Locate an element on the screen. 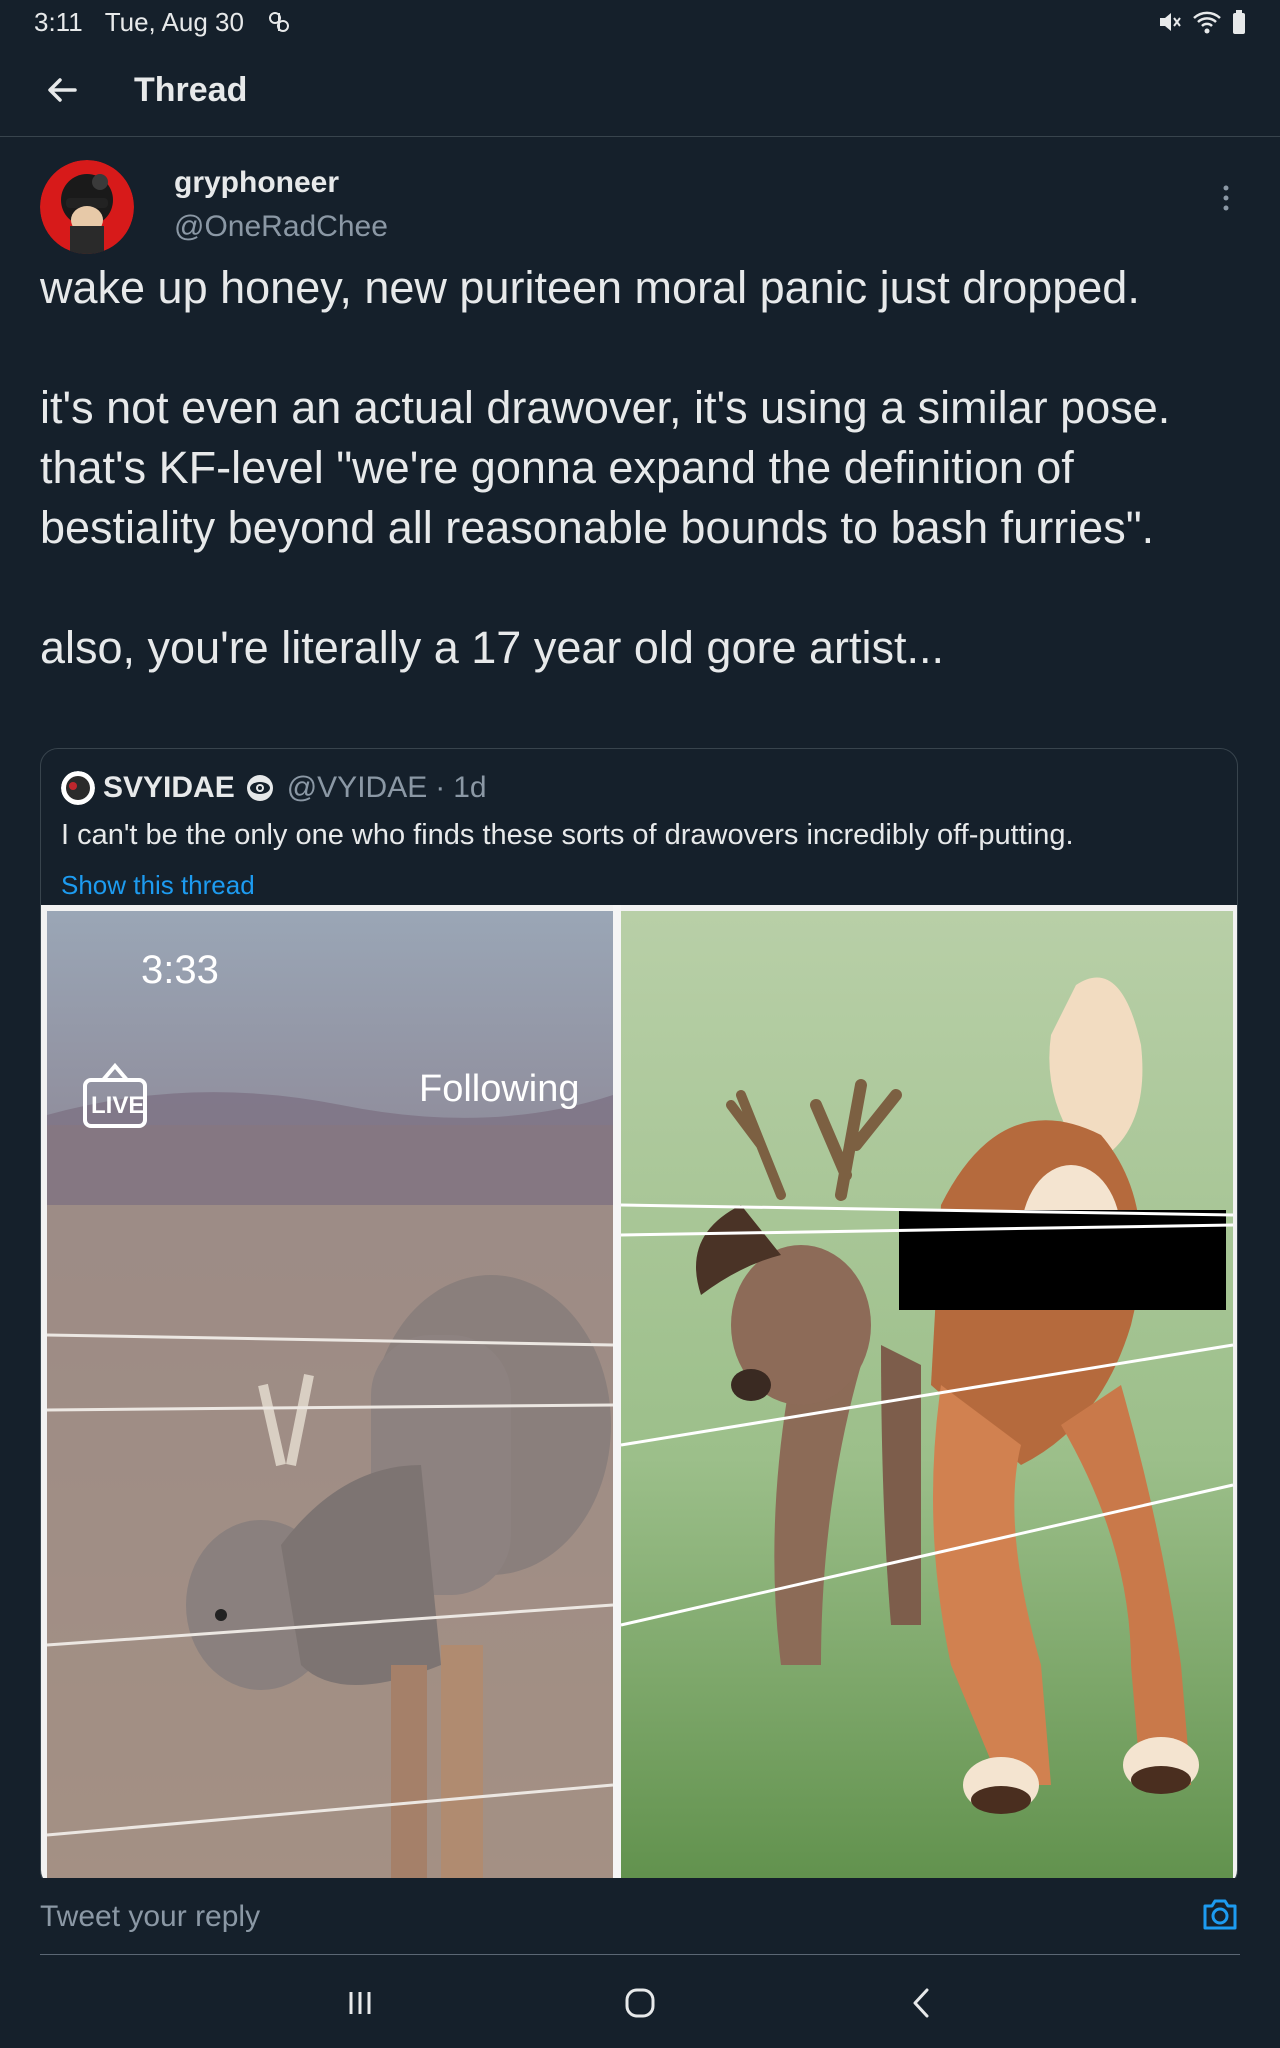 The height and width of the screenshot is (2048, 1280). mute-icon is located at coordinates (1170, 22).